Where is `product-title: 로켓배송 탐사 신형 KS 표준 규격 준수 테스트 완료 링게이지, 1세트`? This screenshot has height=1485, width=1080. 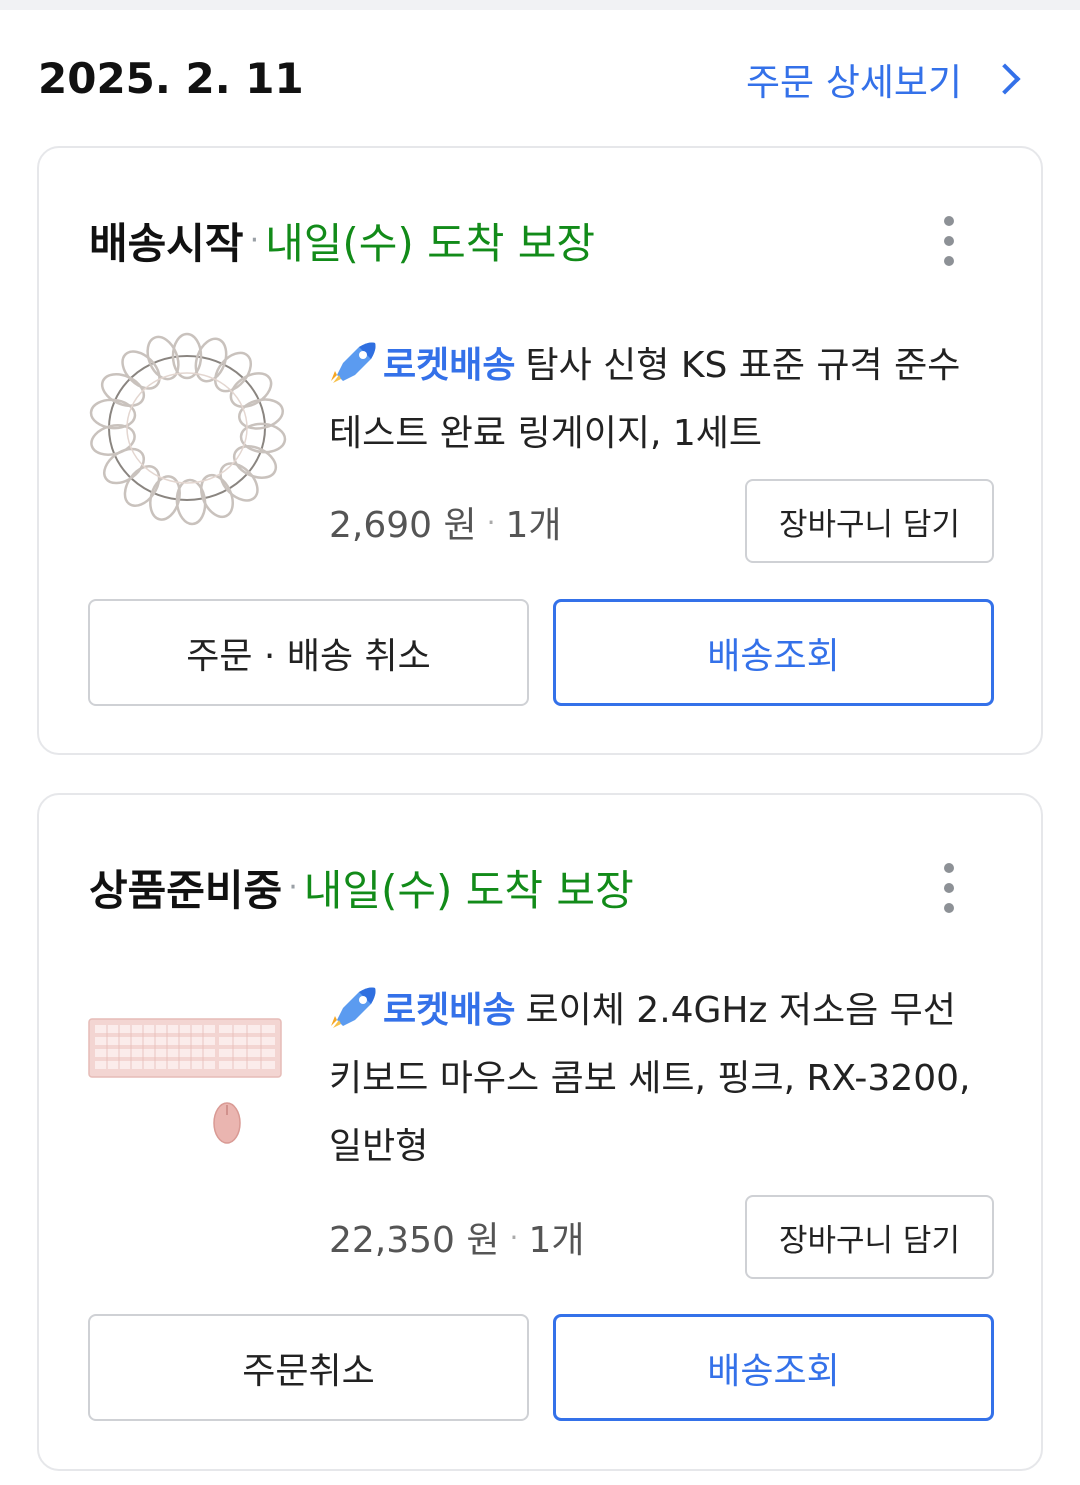
product-title: 로켓배송 탐사 신형 KS 표준 규격 준수 테스트 완료 링게이지, 1세트 is located at coordinates (659, 400).